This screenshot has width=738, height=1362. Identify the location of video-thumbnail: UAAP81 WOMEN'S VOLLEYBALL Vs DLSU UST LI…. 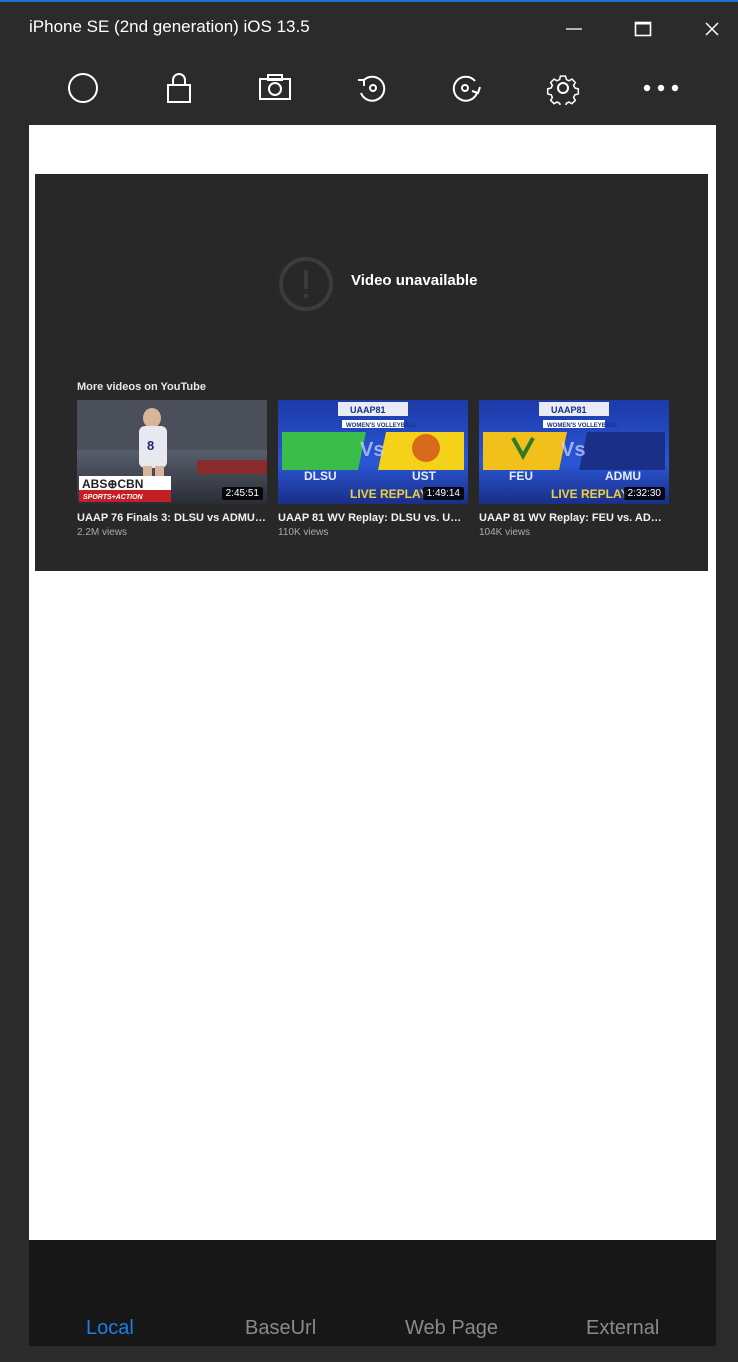
(373, 452).